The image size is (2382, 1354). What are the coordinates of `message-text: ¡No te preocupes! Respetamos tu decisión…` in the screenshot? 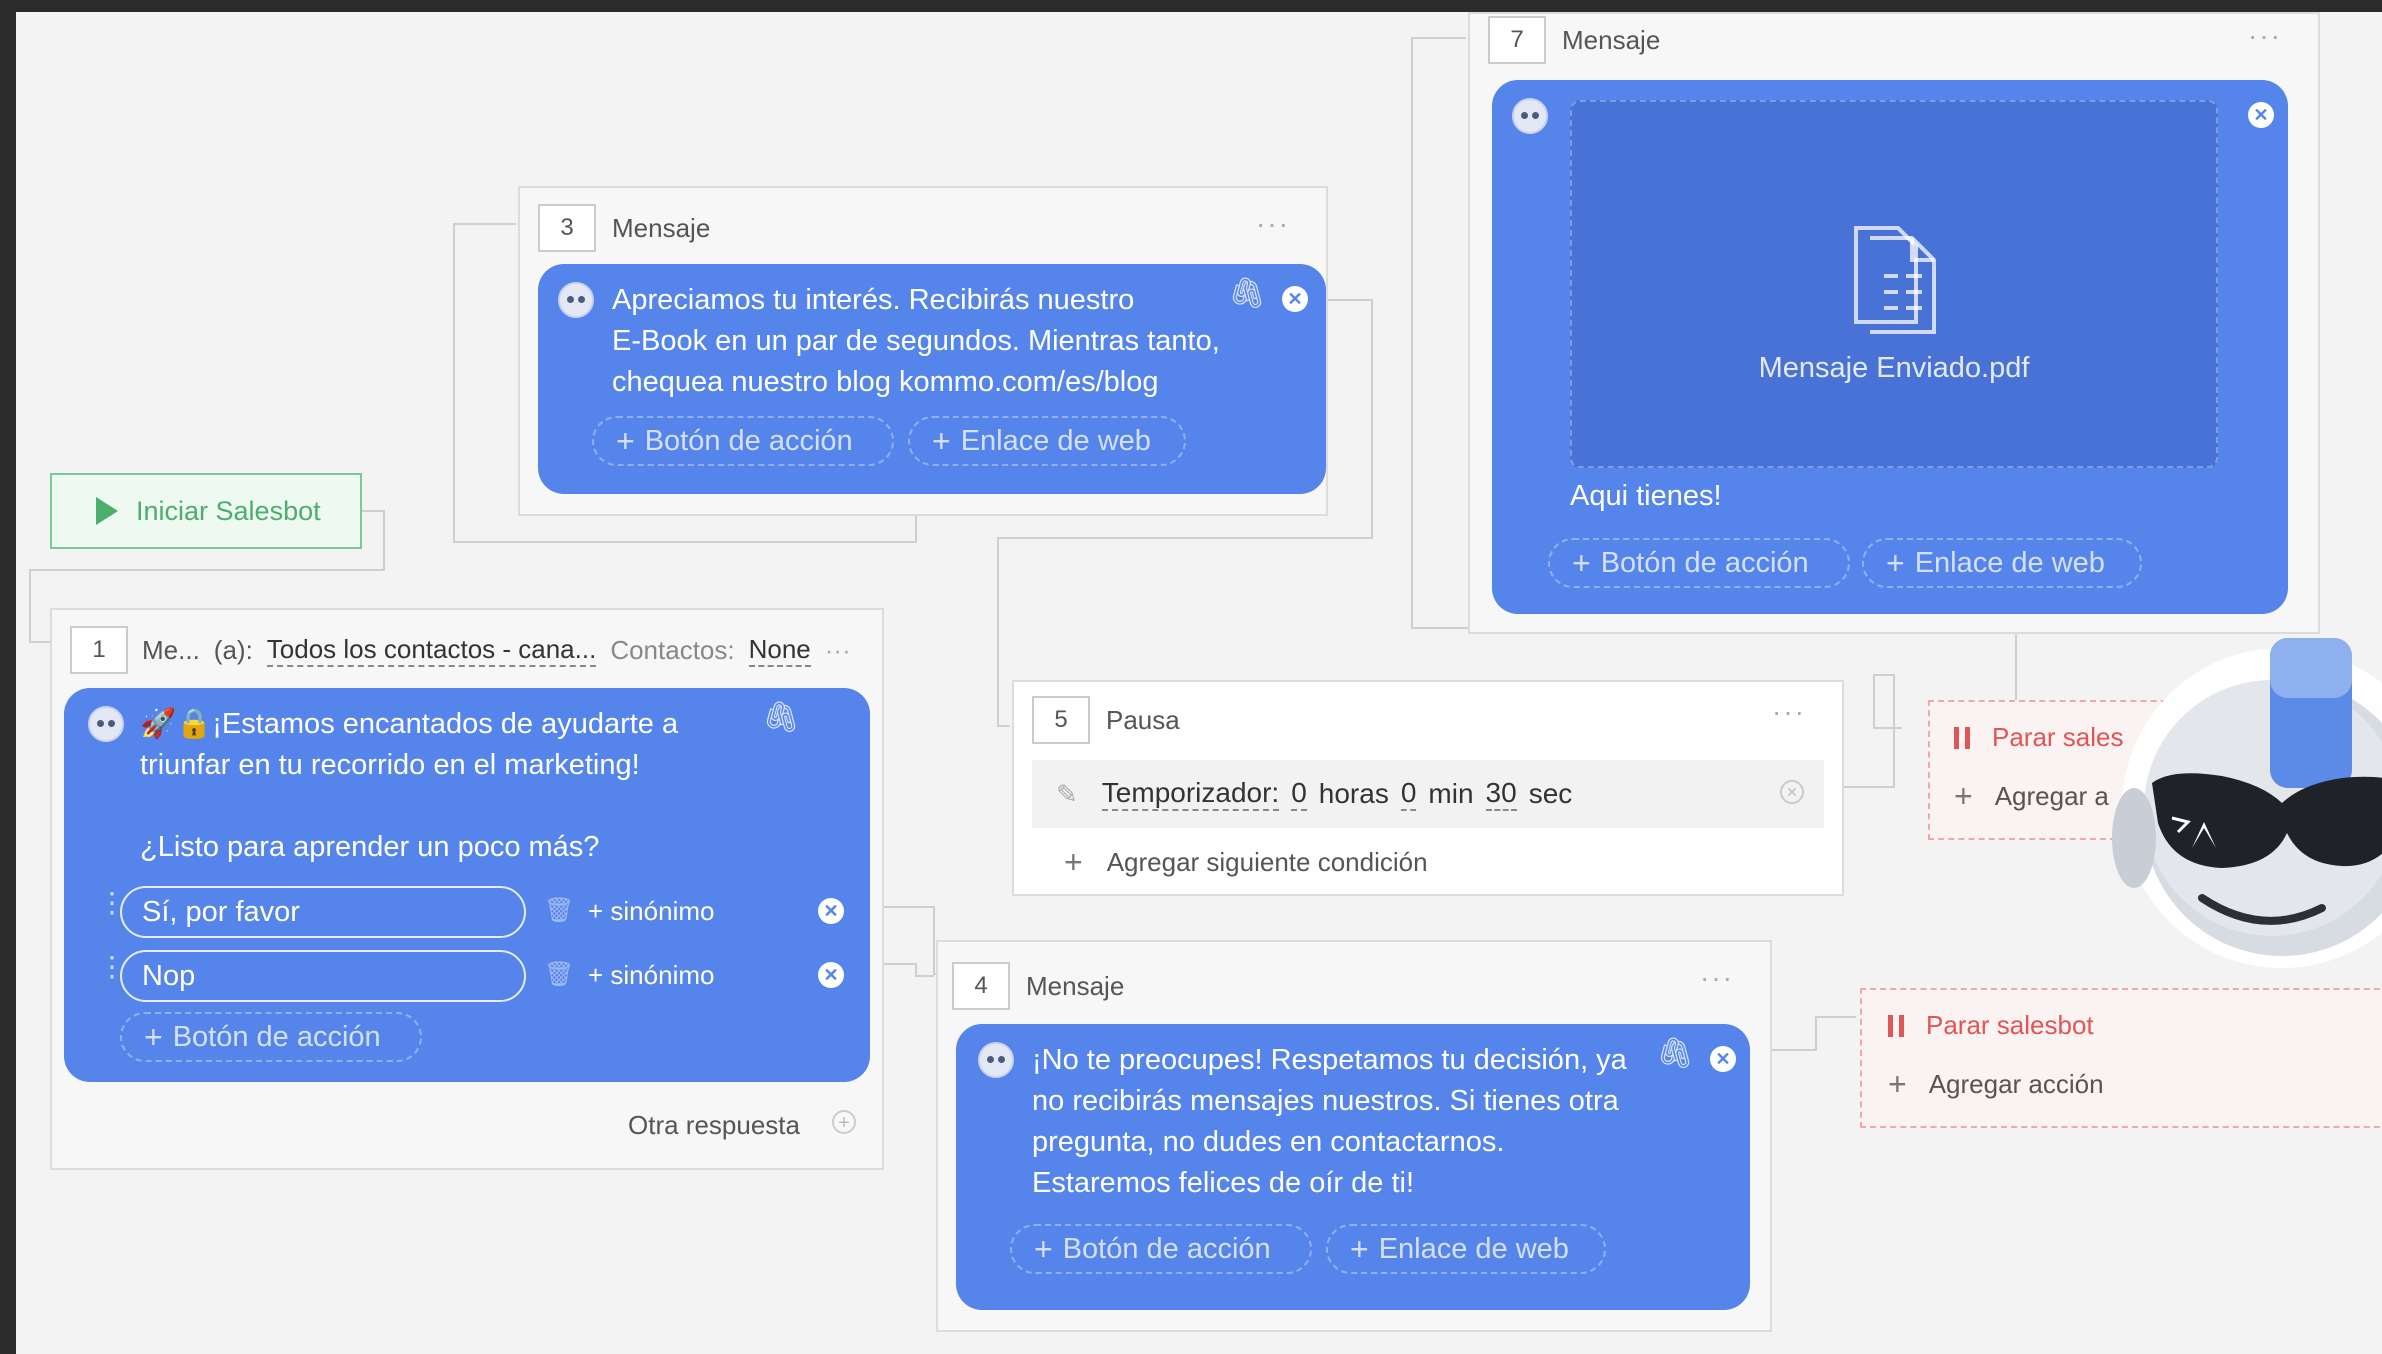 It's located at (1329, 1122).